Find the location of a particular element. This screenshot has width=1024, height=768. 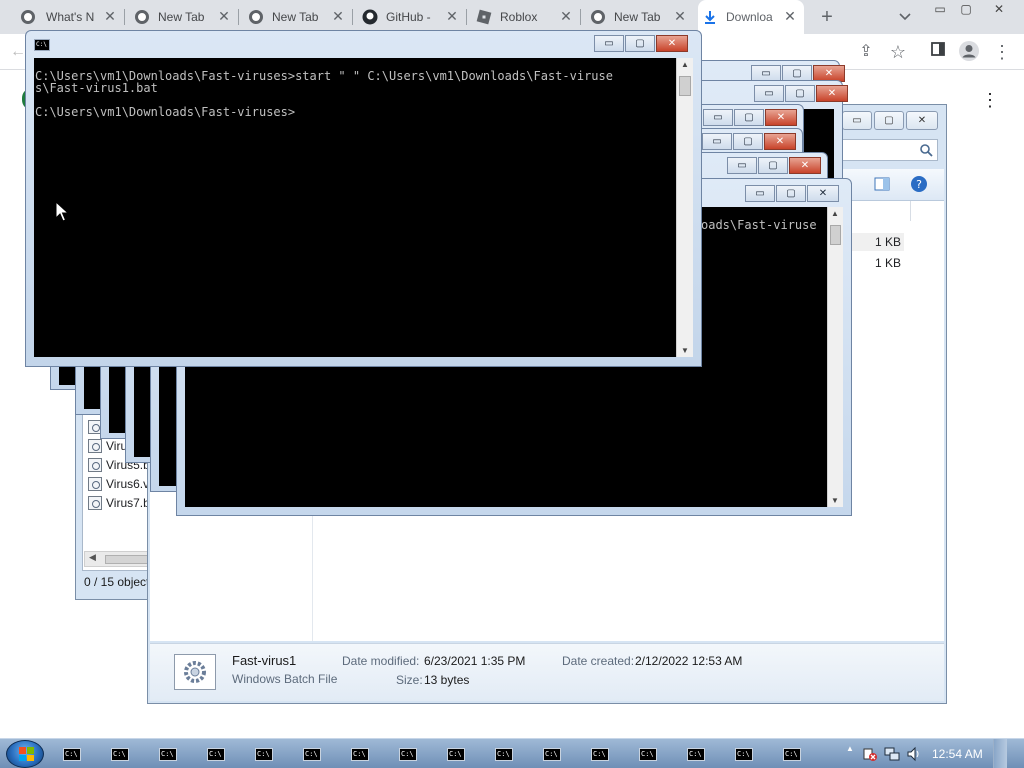

share-icon: ⇪ is located at coordinates (866, 52).